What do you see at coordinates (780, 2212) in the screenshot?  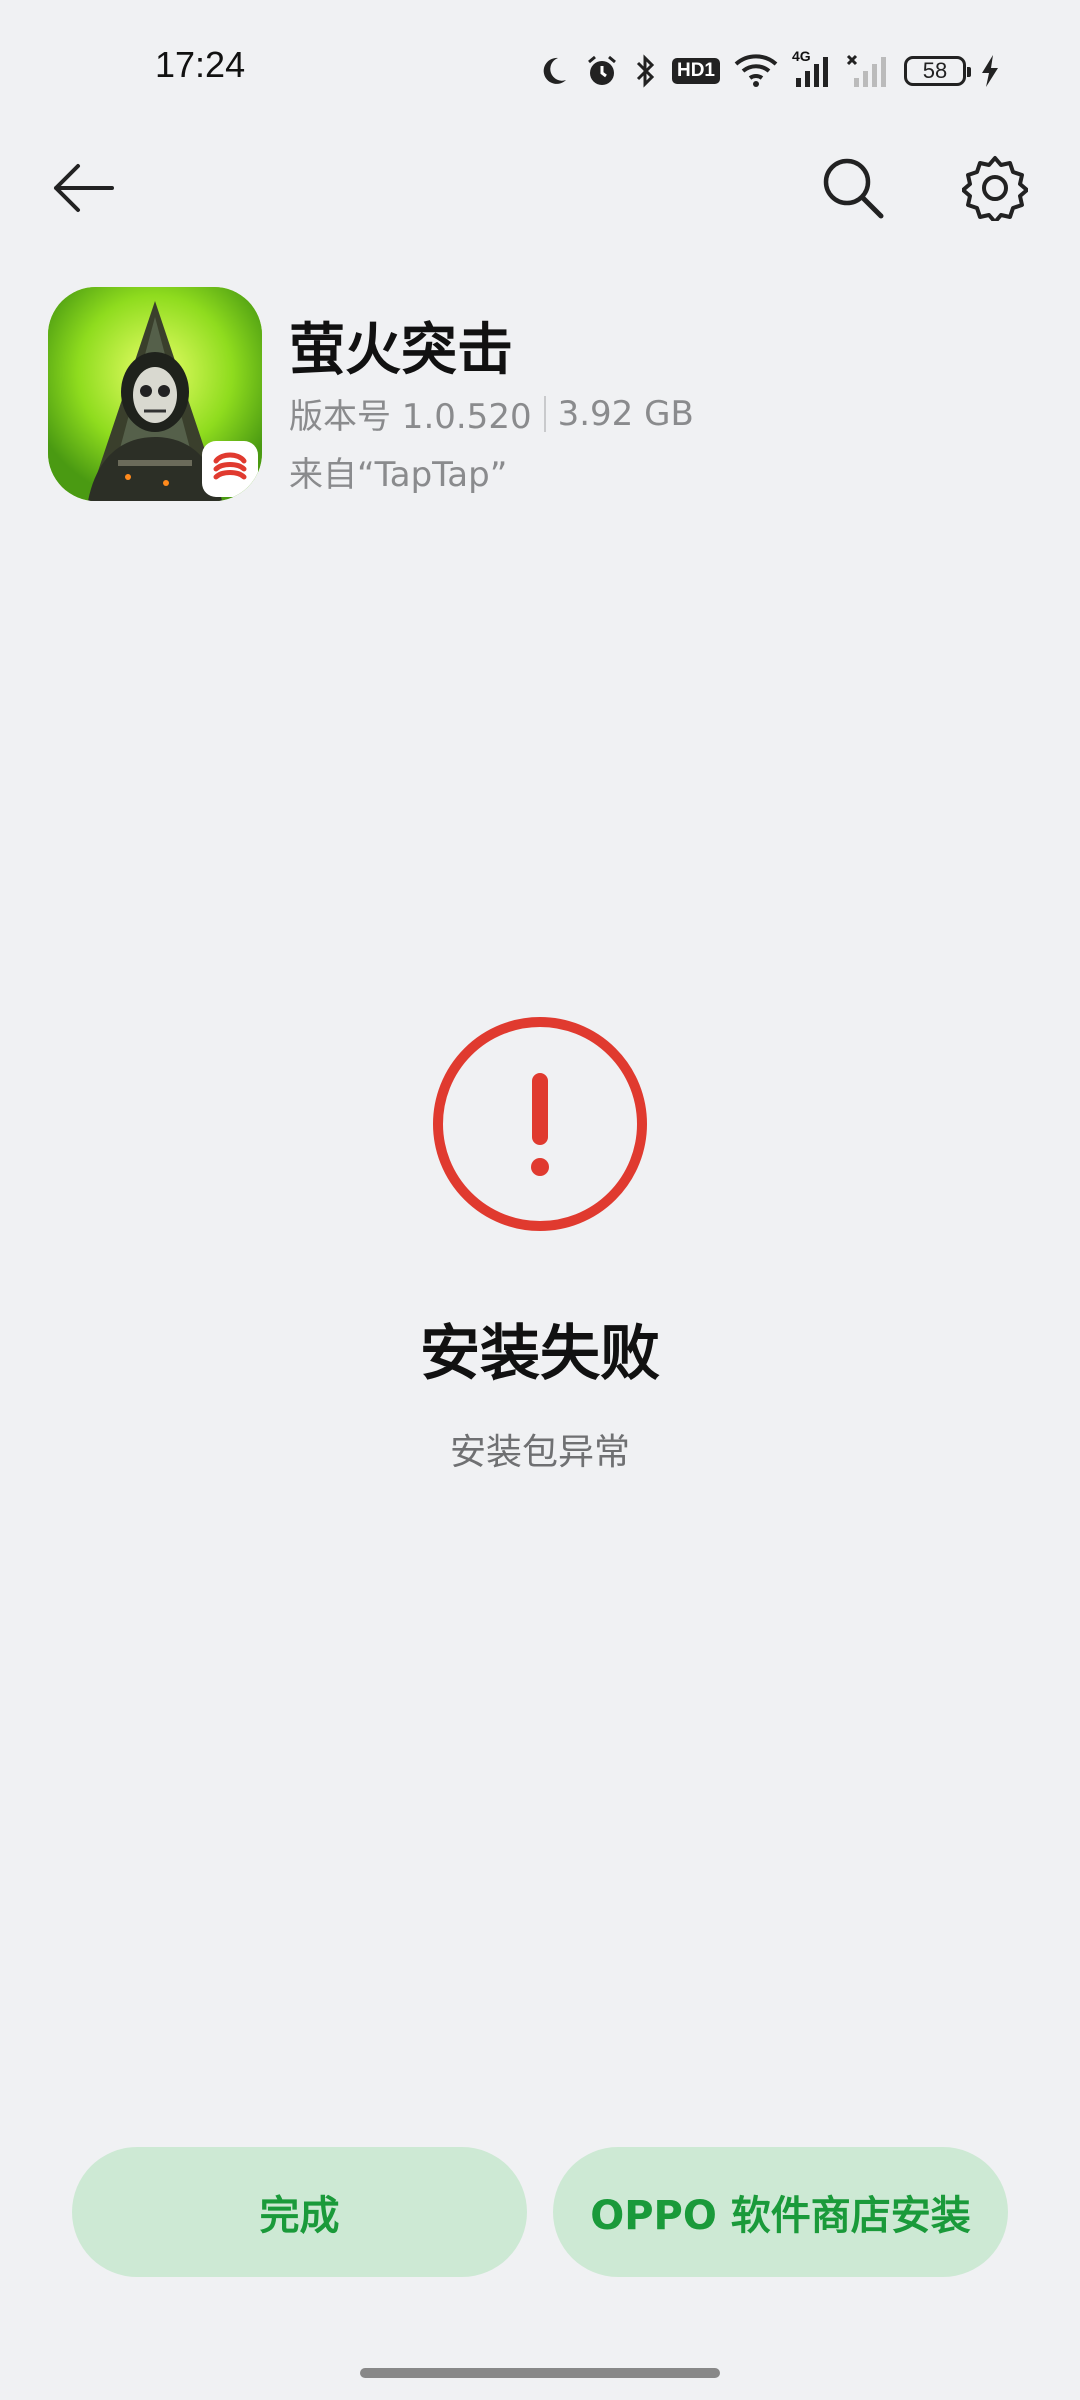 I see `oppo-store-install-button: OPPO 软件商店安装` at bounding box center [780, 2212].